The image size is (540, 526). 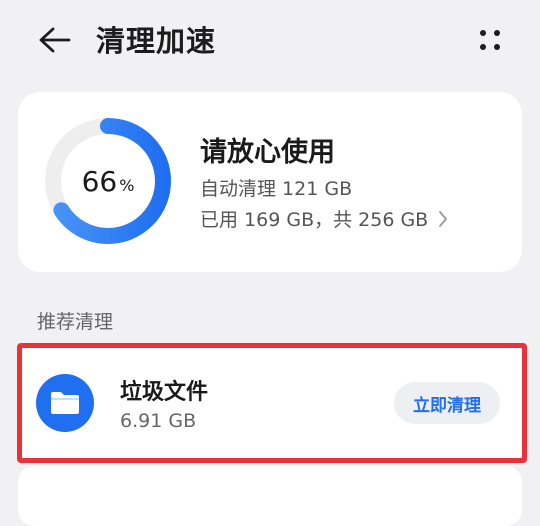 I want to click on storage-usage-link: 已用 169 GB，共 256 GB, so click(x=324, y=218).